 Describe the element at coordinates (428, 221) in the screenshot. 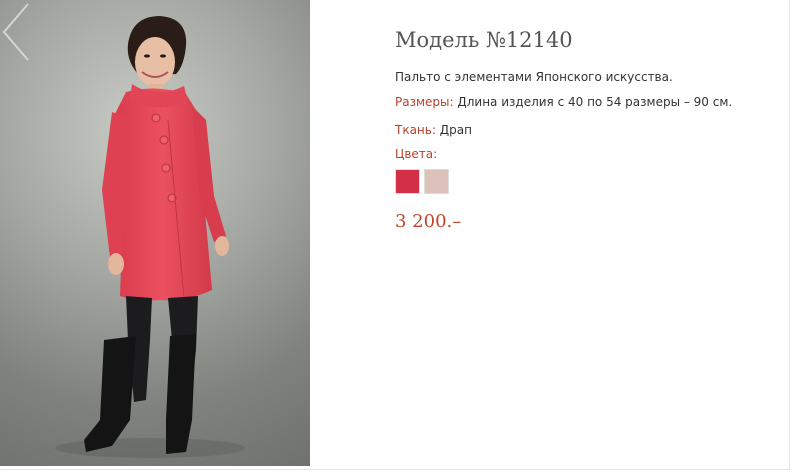

I see `product-price: 3 200.–` at that location.